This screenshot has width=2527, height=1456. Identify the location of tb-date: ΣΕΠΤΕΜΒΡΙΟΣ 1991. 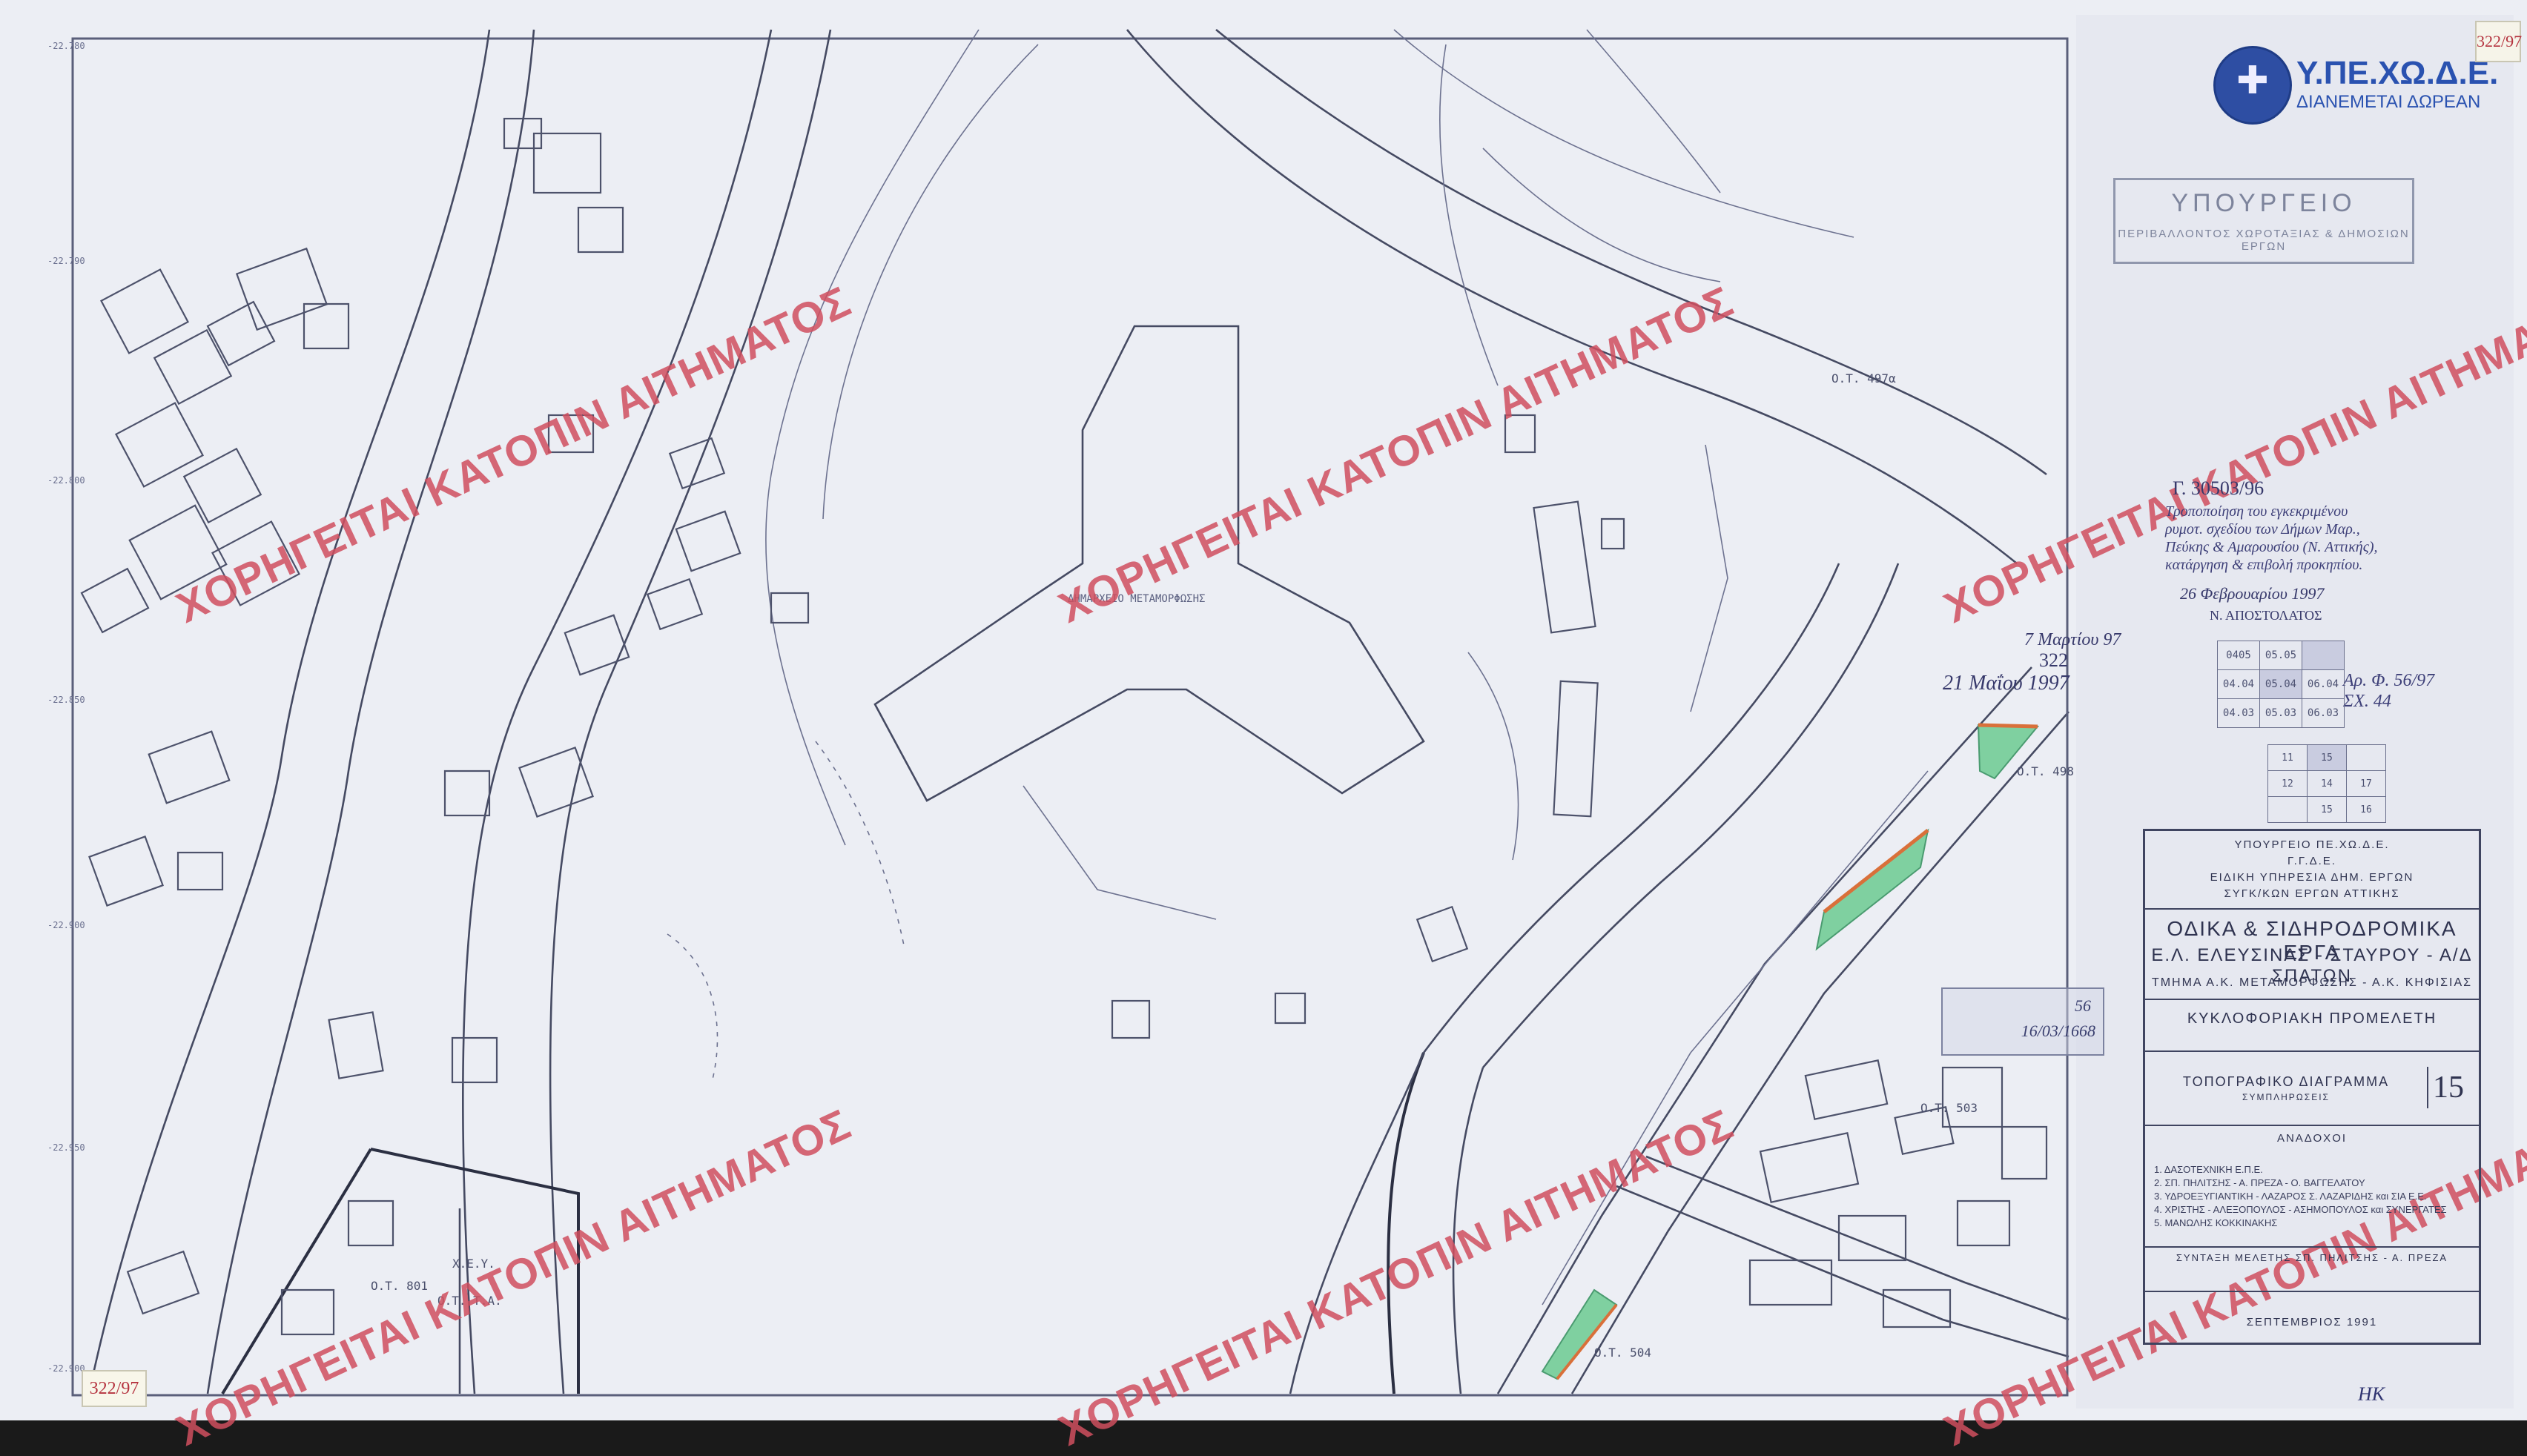
(2312, 1322).